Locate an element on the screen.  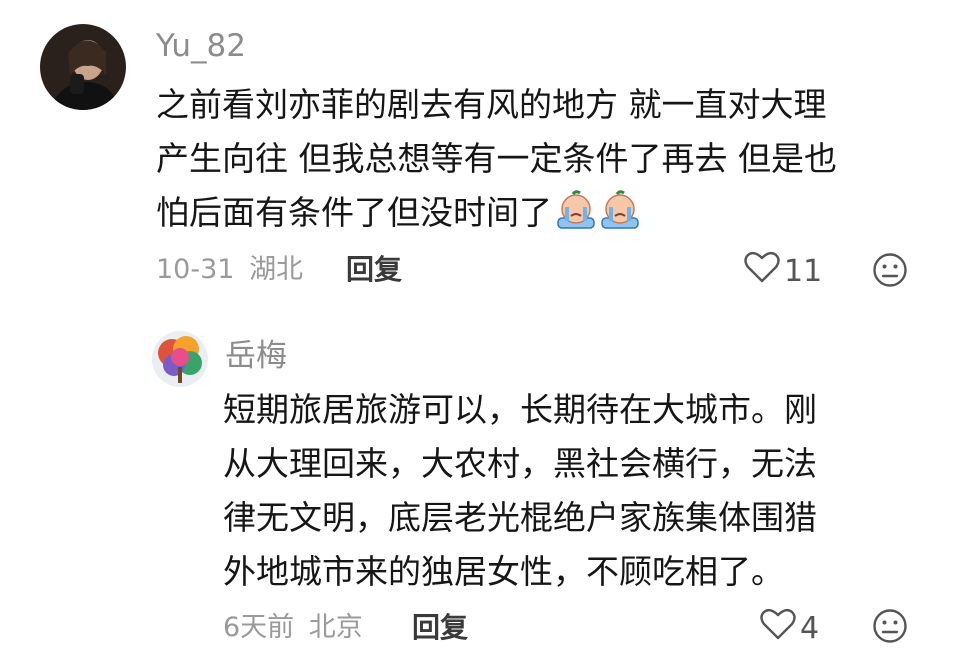
comment-line: 从大理回来，大农村，黑社会横行，无法 is located at coordinates (520, 463).